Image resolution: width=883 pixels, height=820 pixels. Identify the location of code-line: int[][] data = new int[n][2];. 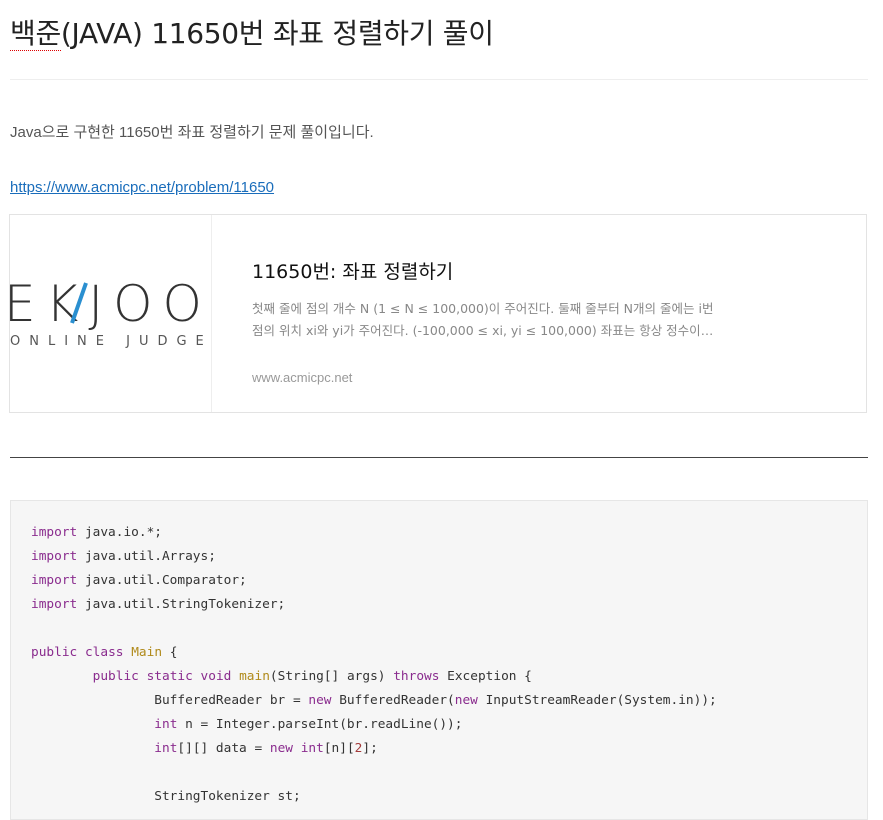
(374, 749).